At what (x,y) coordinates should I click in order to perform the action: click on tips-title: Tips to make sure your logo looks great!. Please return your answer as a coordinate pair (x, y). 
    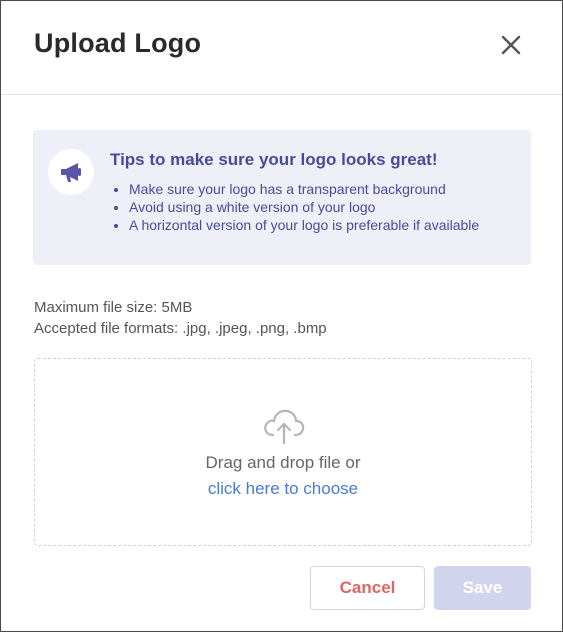
    Looking at the image, I should click on (274, 159).